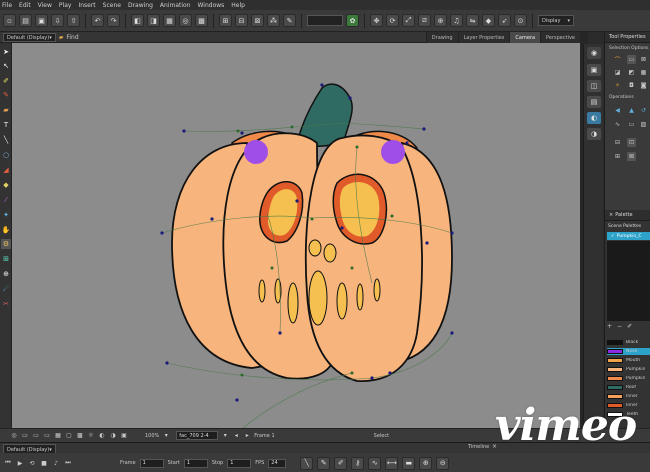 This screenshot has height=472, width=650. I want to click on tab-perspective: Perspective, so click(560, 37).